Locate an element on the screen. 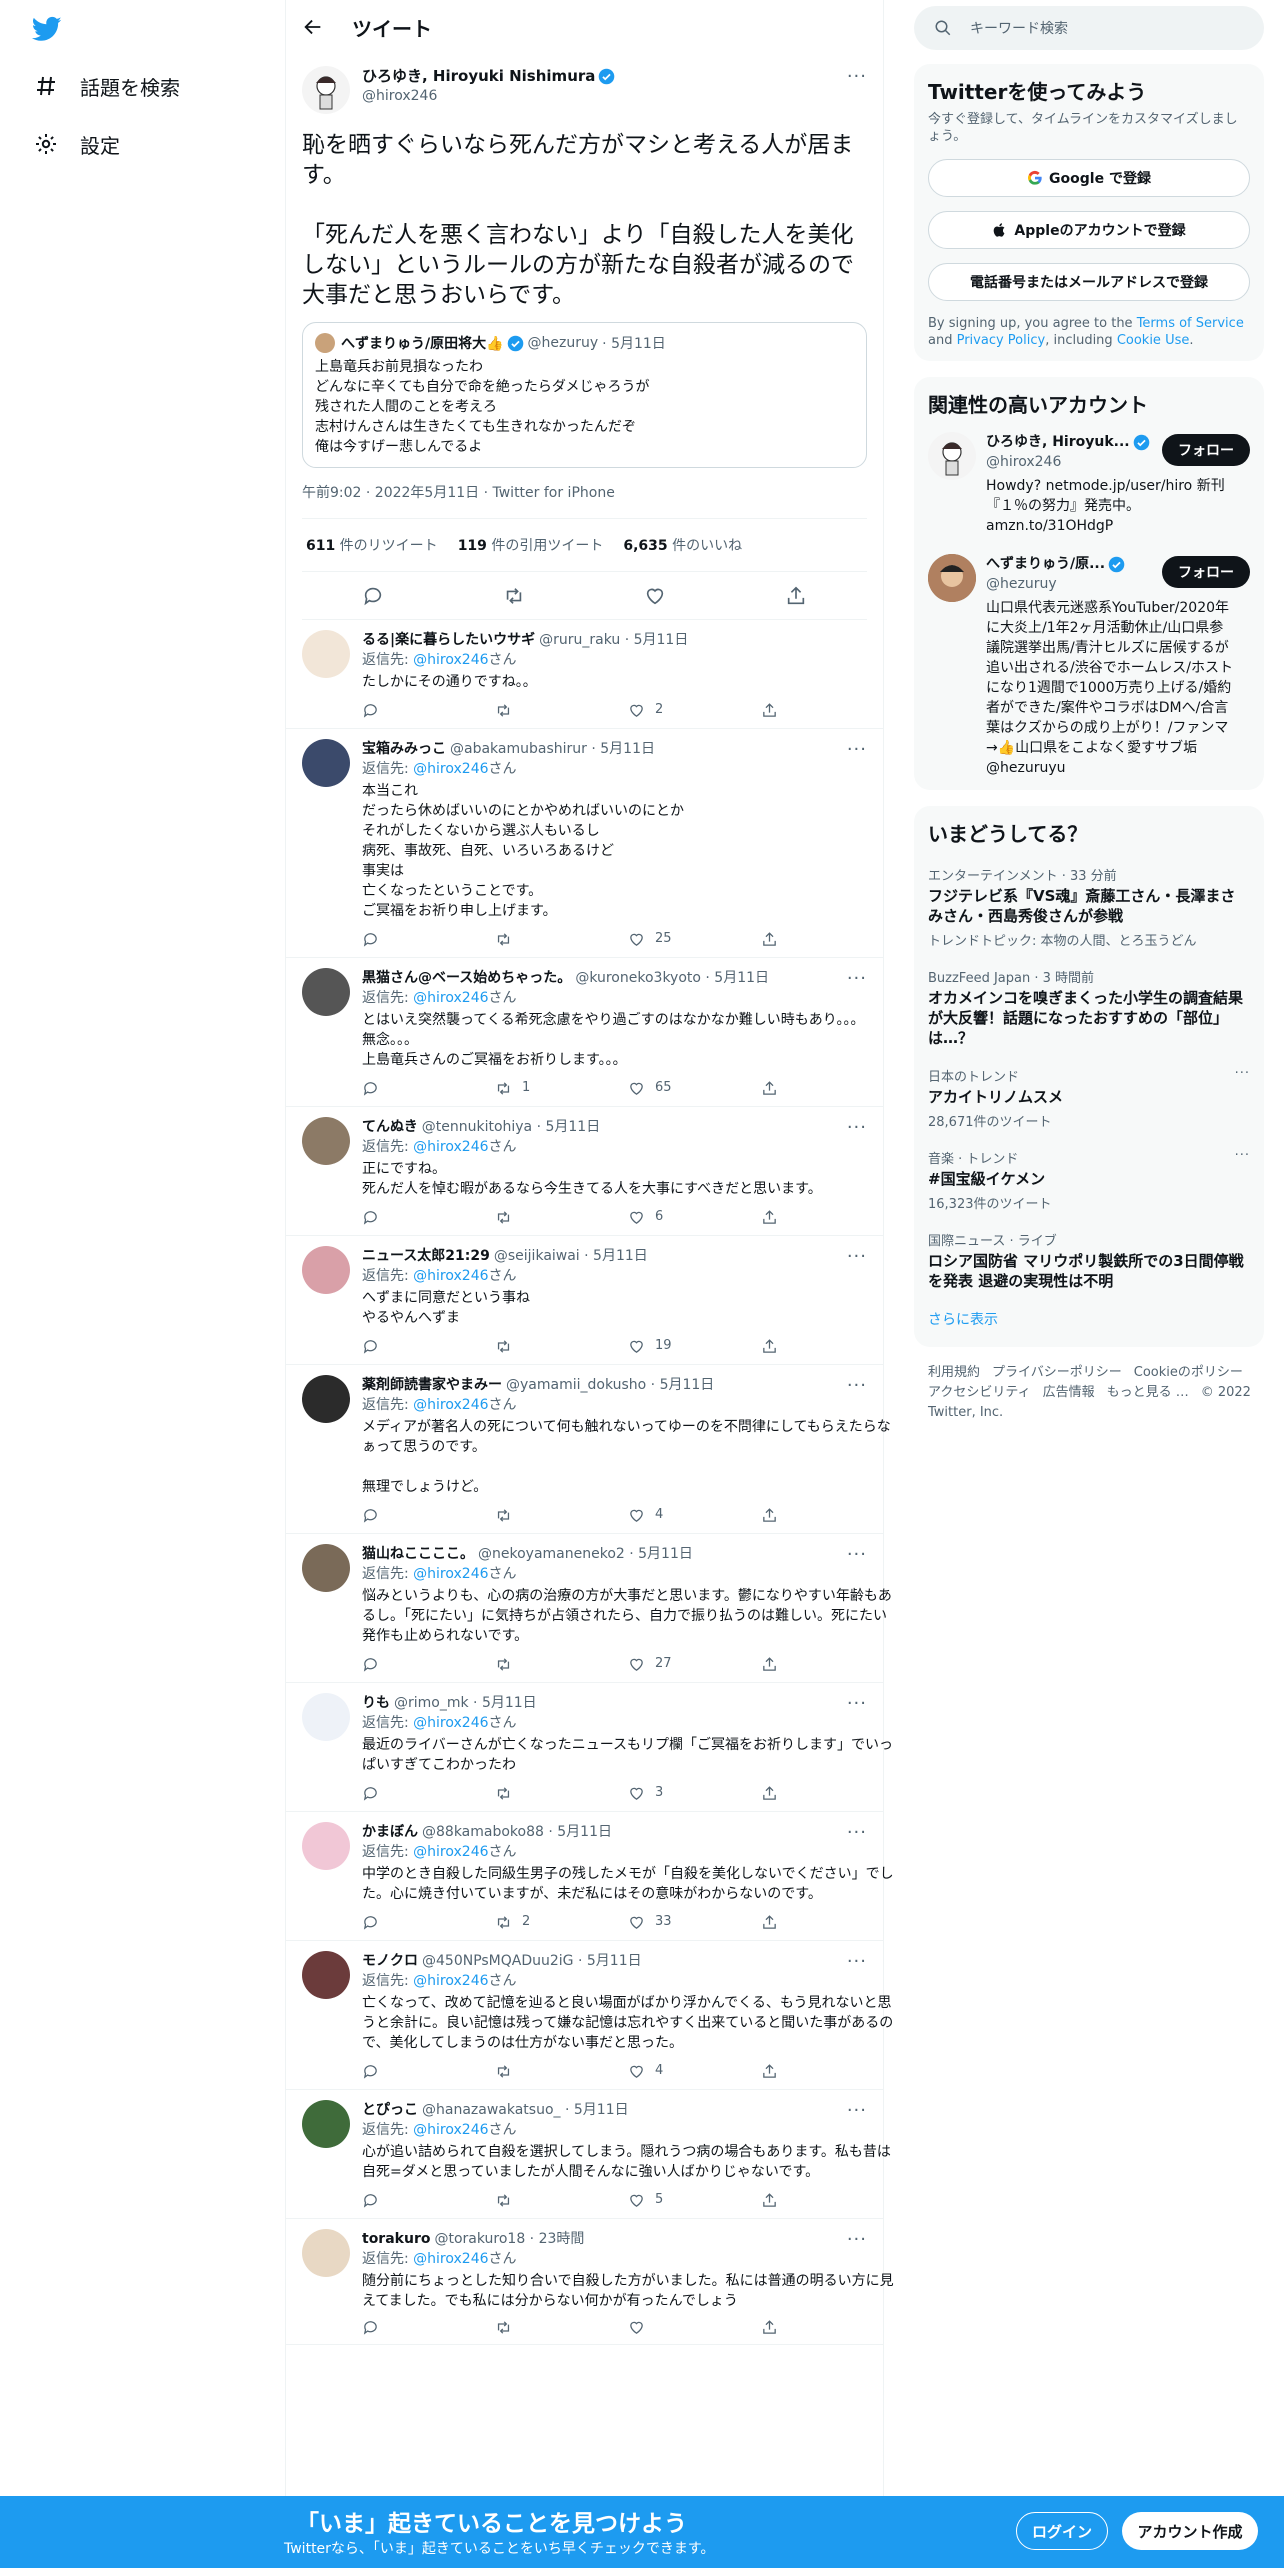 The height and width of the screenshot is (2568, 1284). retweets-stat: 611 件のリツイート is located at coordinates (372, 545).